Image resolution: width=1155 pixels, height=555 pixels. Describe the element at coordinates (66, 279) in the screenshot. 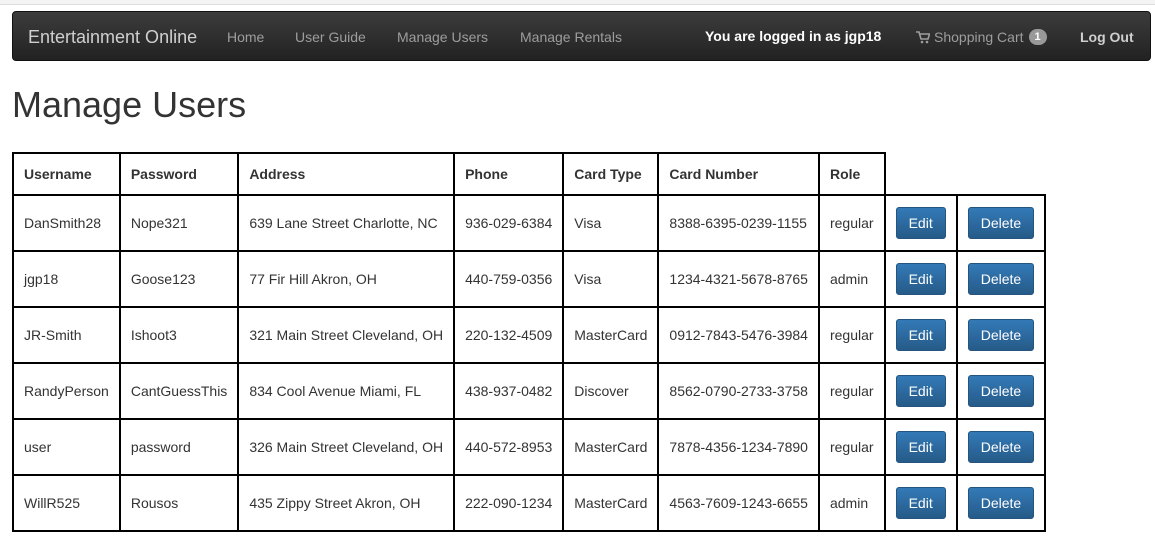

I see `cell-username: jgp18` at that location.